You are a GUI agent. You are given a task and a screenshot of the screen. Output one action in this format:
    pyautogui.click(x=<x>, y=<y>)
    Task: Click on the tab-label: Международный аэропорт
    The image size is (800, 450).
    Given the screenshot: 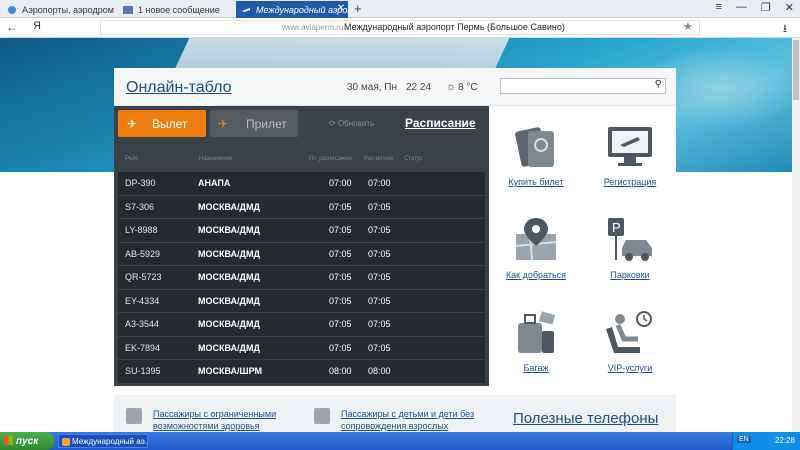 What is the action you would take?
    pyautogui.click(x=302, y=9)
    